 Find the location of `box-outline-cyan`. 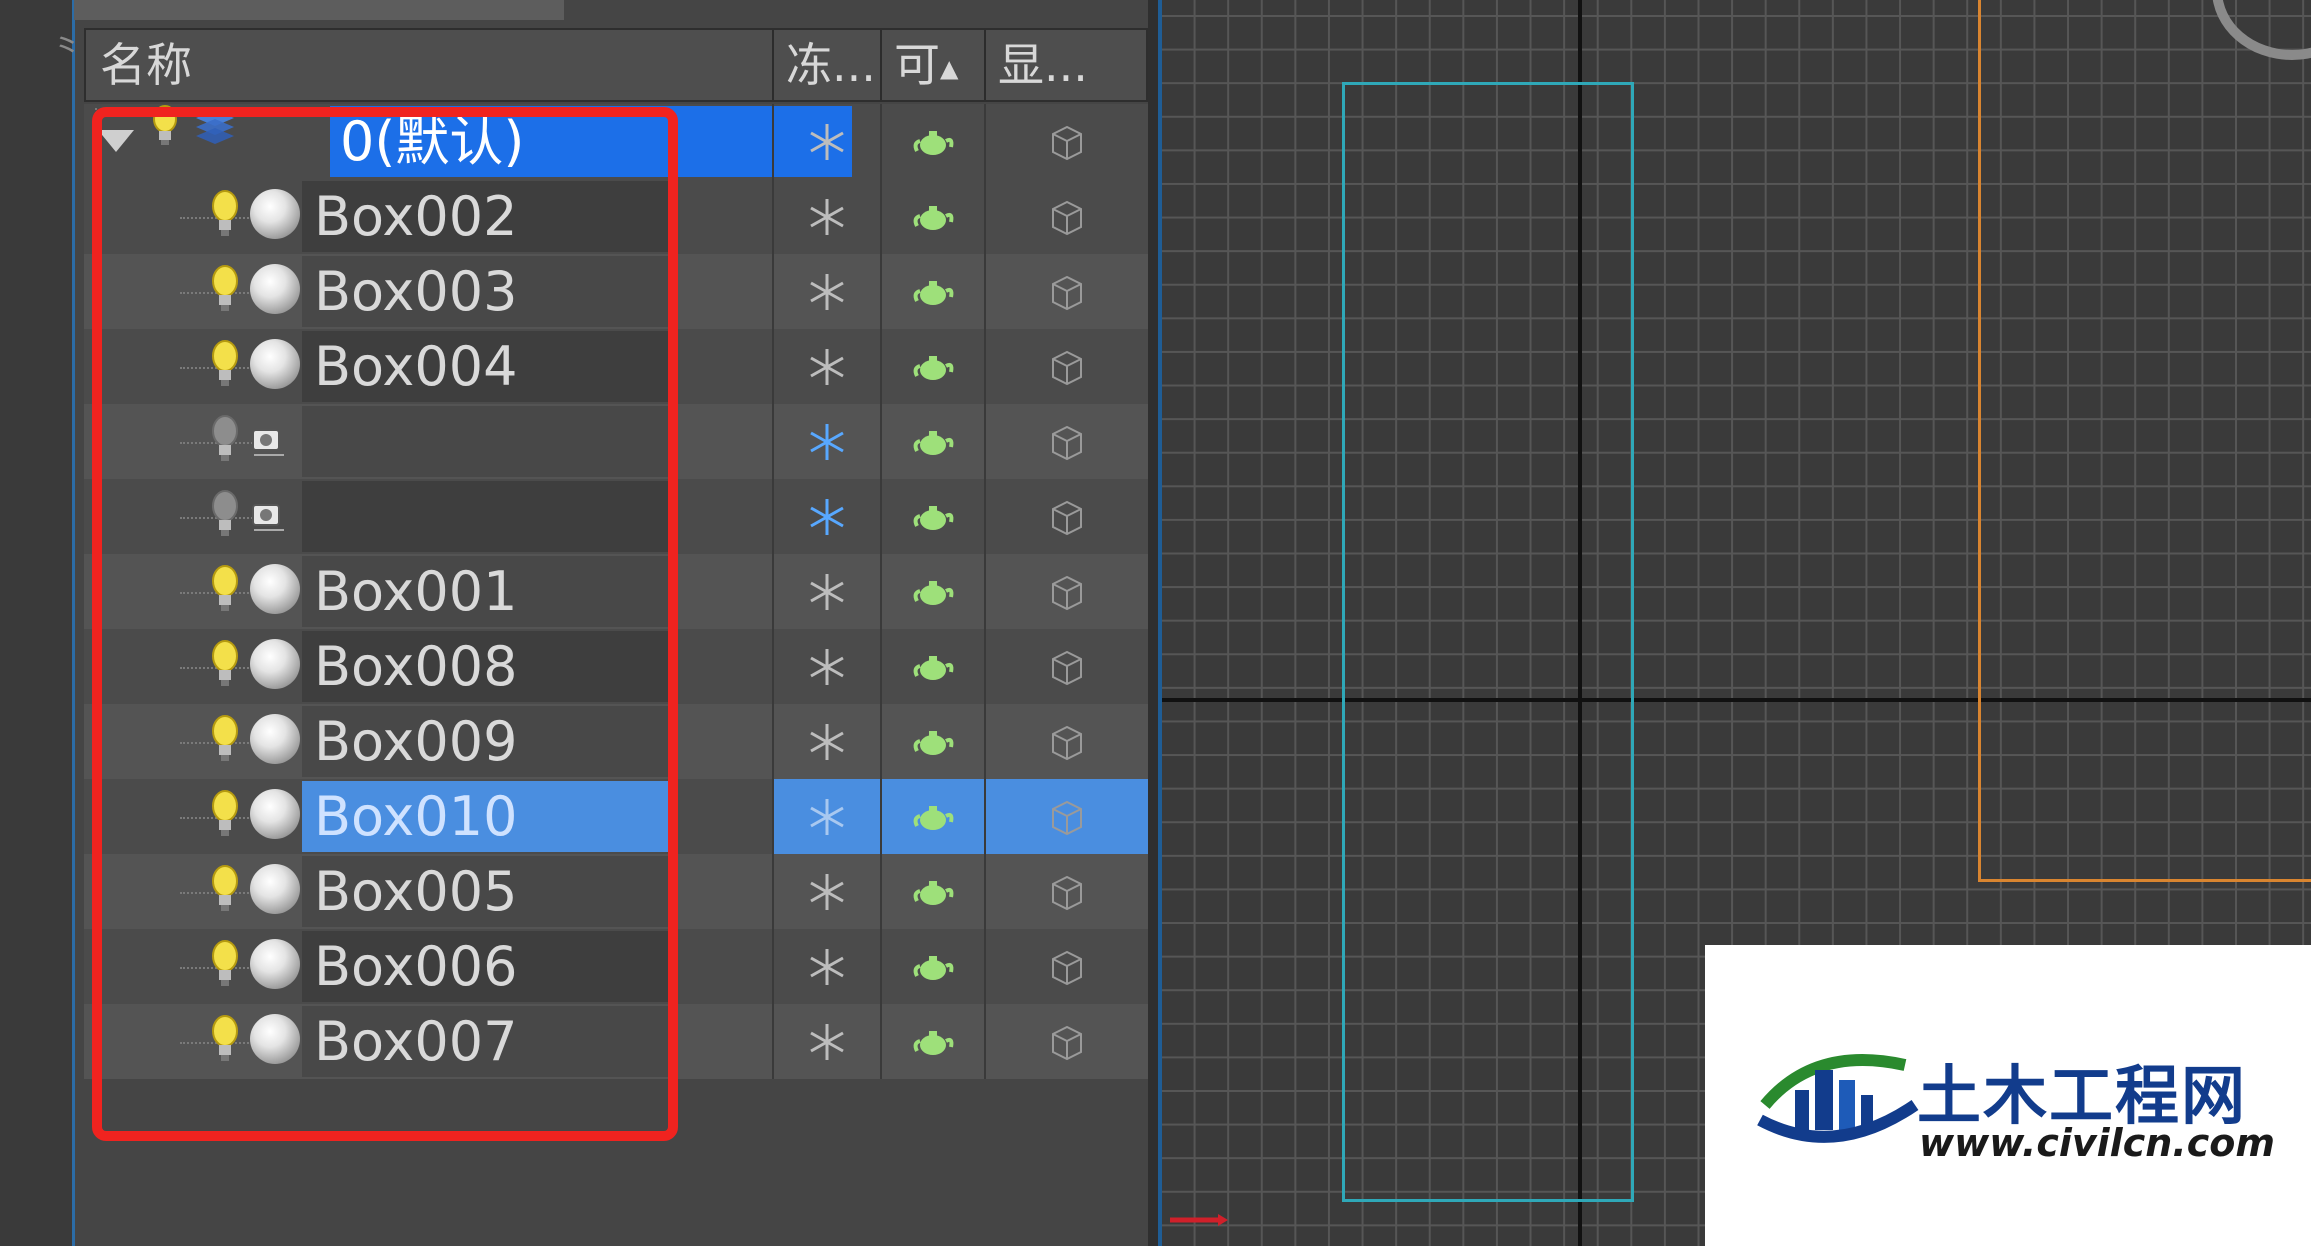

box-outline-cyan is located at coordinates (1488, 642).